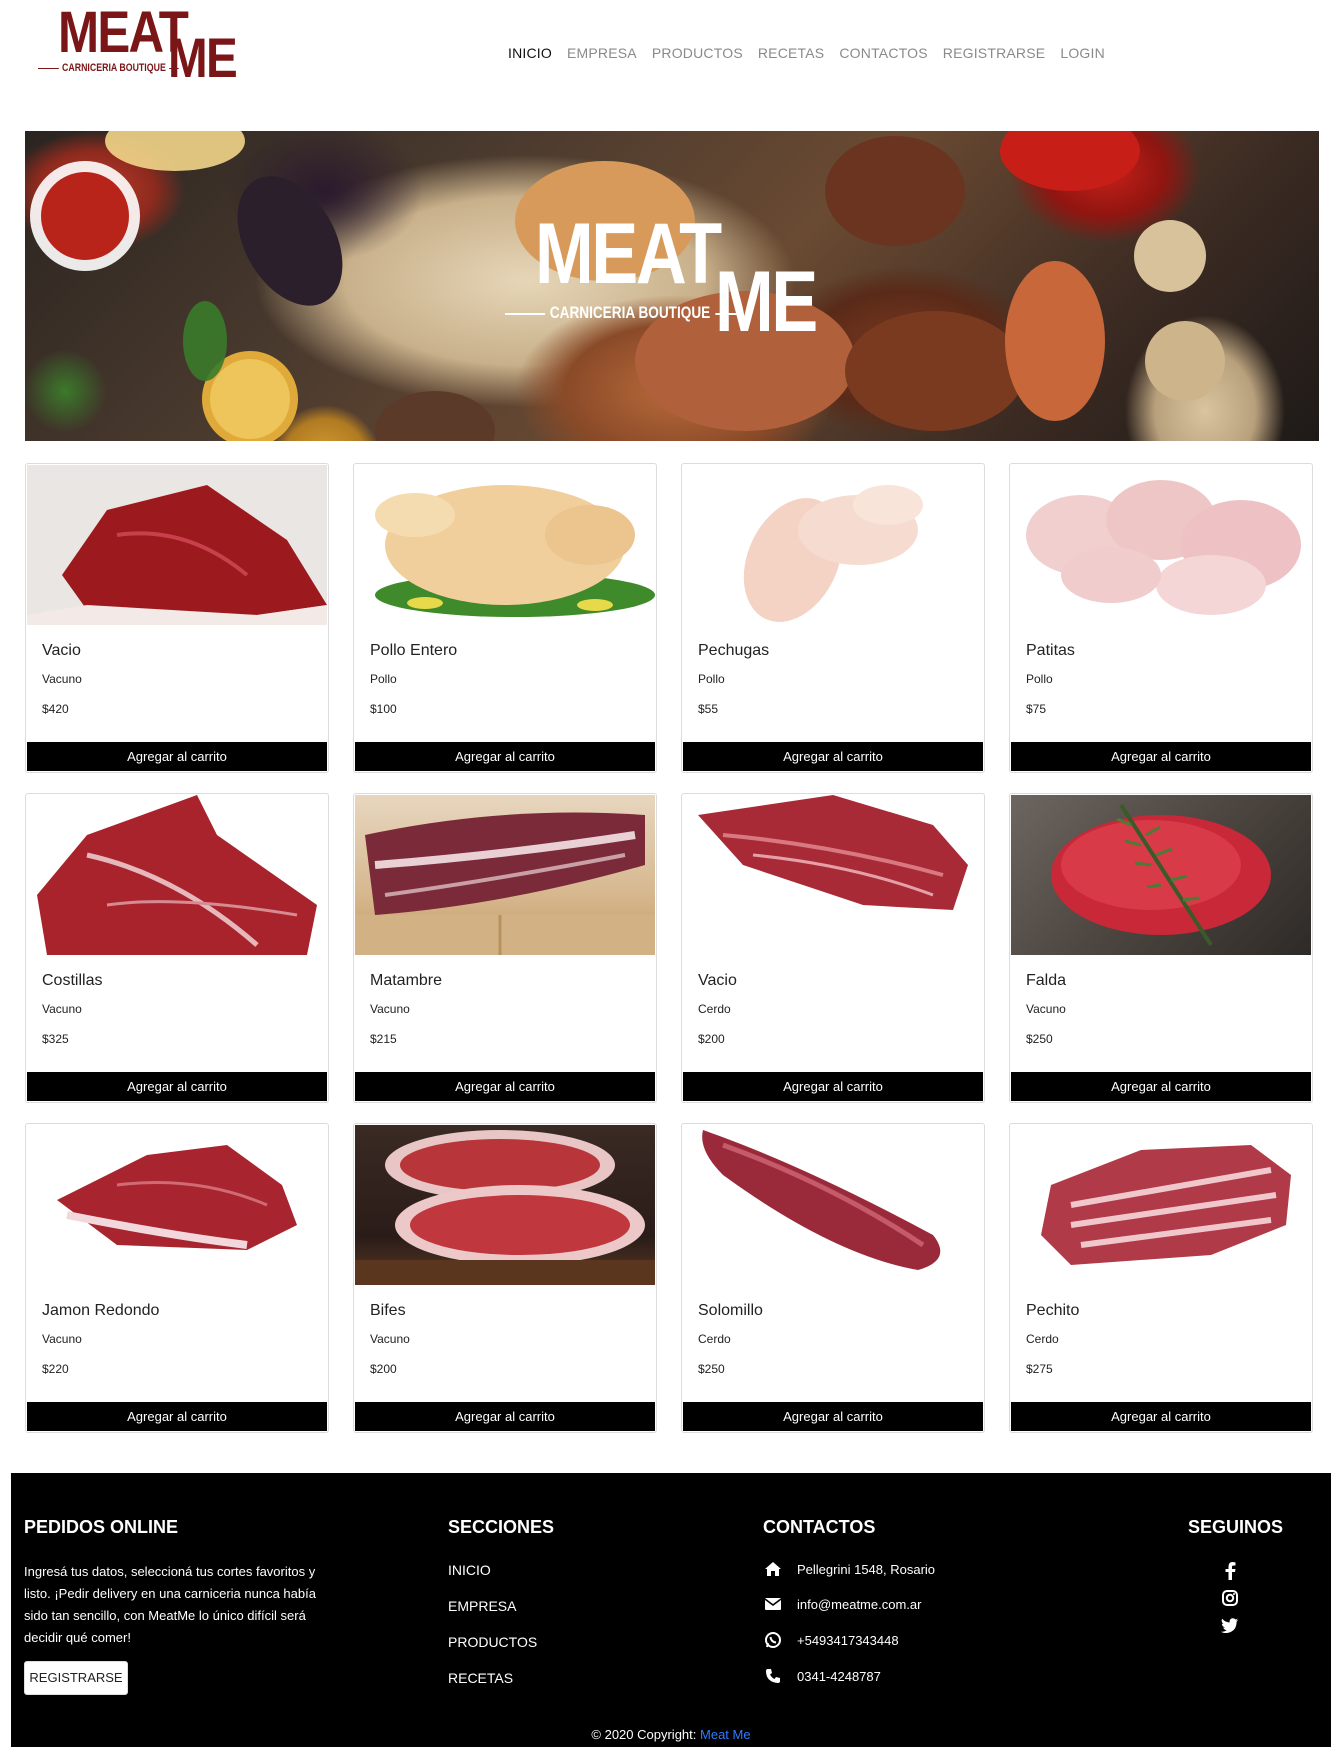  What do you see at coordinates (76, 1678) in the screenshot?
I see `footer-register-button: REGISTRARSE` at bounding box center [76, 1678].